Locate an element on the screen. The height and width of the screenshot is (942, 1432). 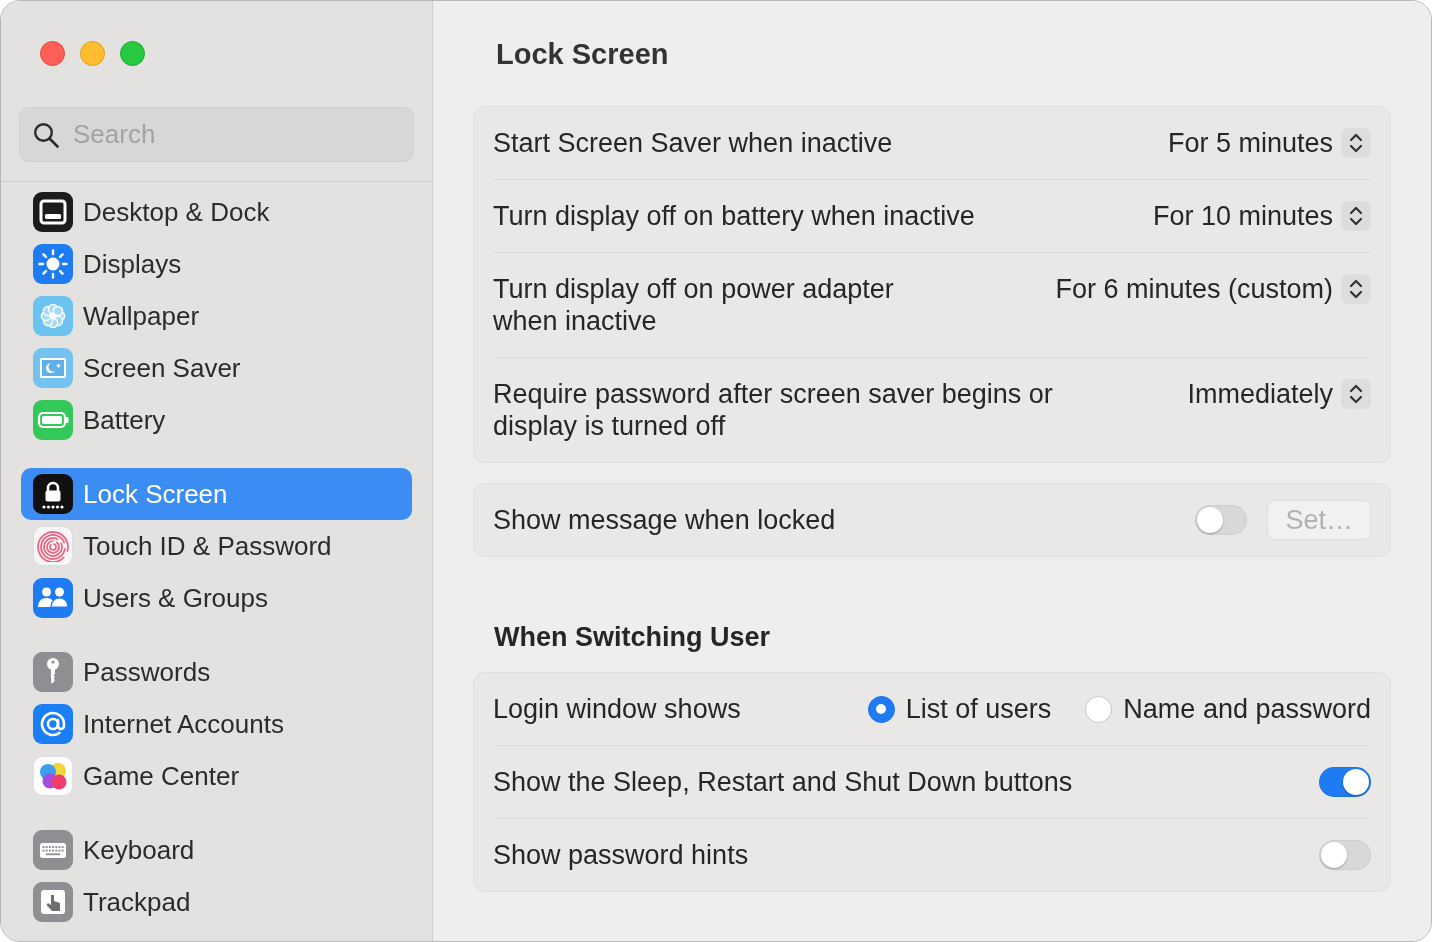
flower-icon is located at coordinates (53, 316).